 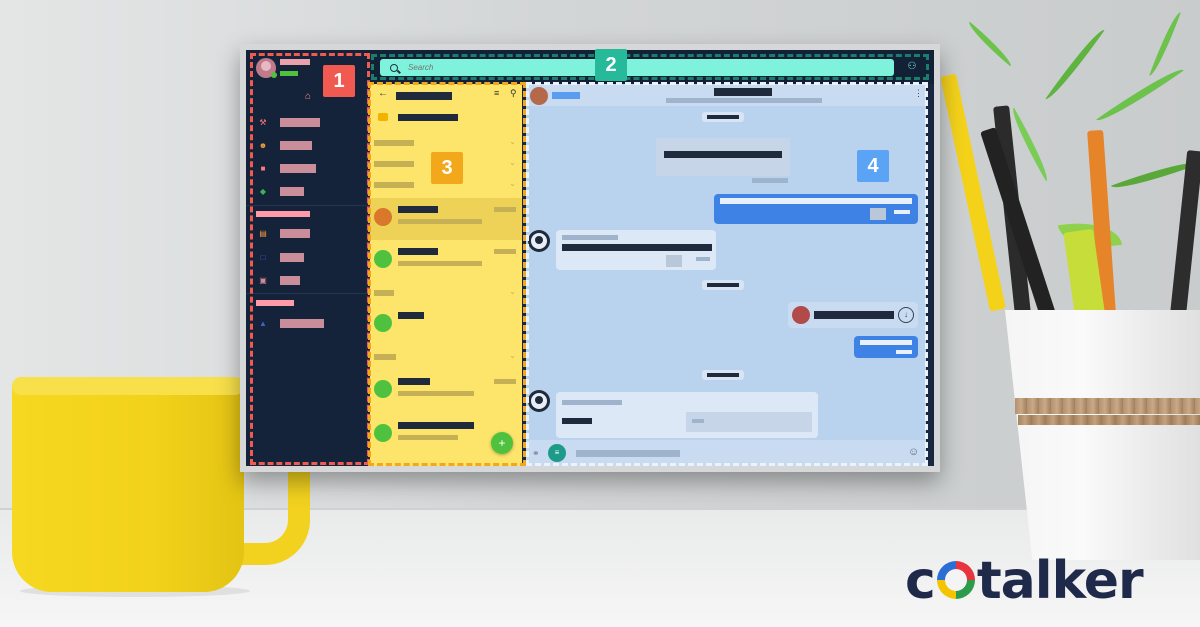 What do you see at coordinates (1102, 435) in the screenshot?
I see `plant-pot` at bounding box center [1102, 435].